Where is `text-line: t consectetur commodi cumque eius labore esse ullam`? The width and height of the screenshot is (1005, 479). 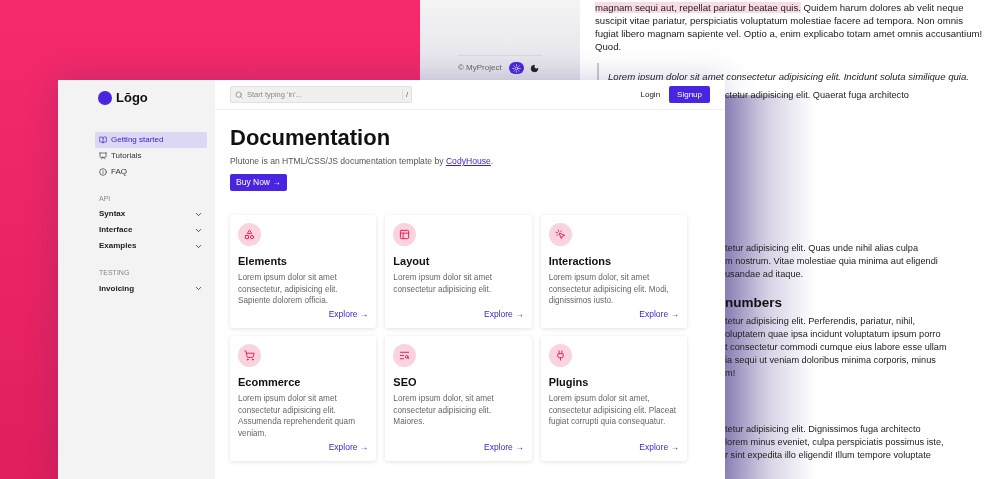 text-line: t consectetur commodi cumque eius labore esse ullam is located at coordinates (836, 347).